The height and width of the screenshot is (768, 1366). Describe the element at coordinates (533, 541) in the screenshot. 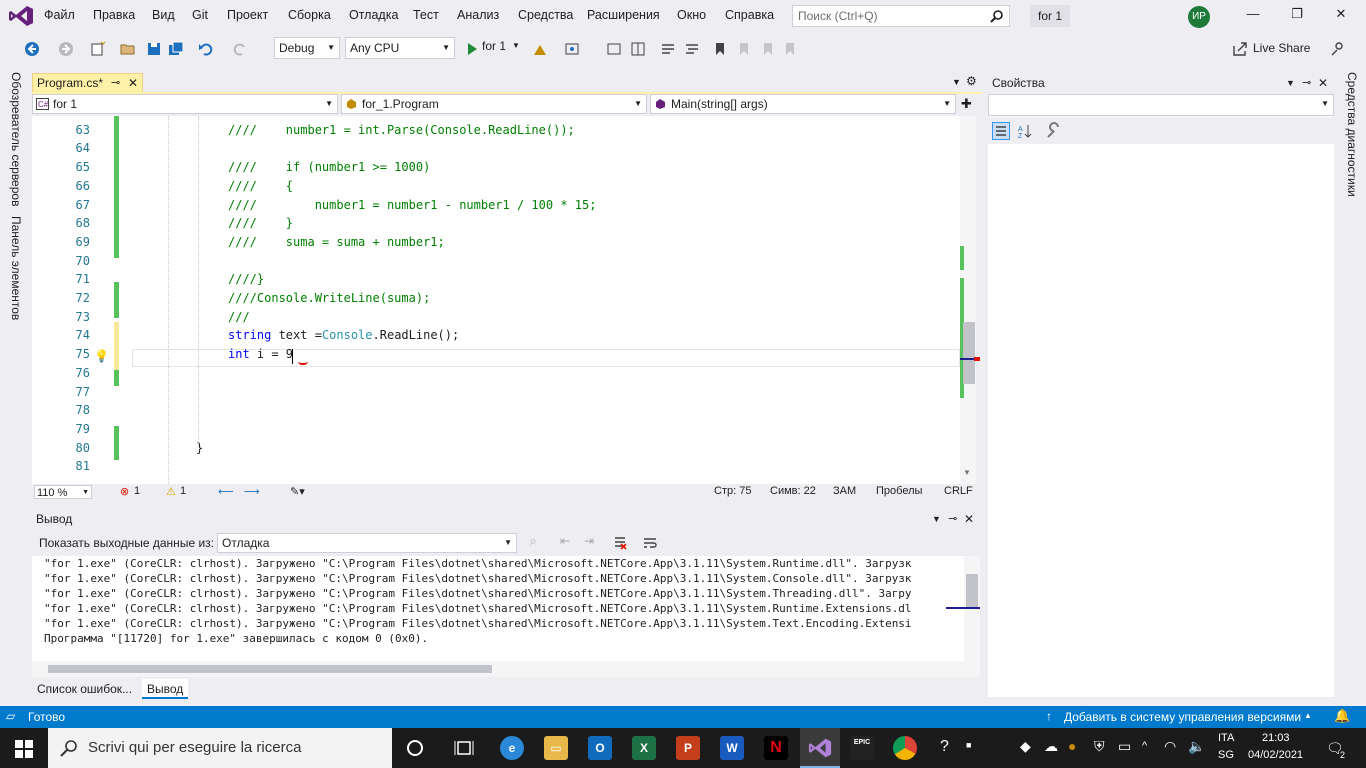

I see `find-message-icon: ⌕` at that location.